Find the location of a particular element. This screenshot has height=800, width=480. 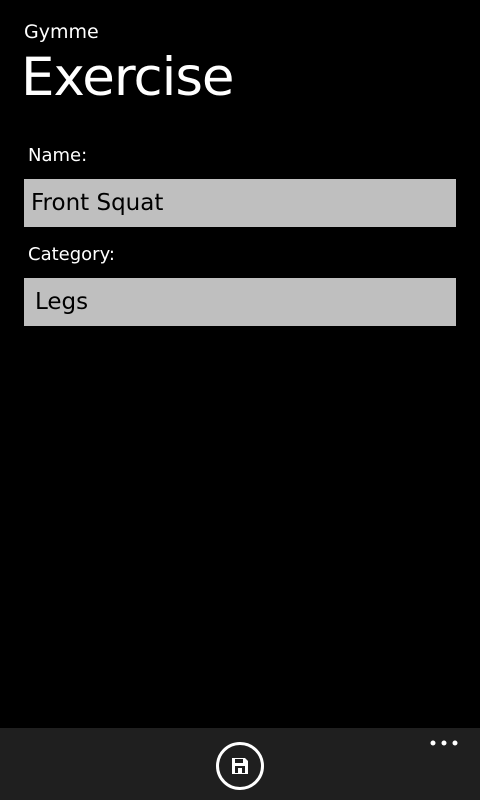

save-button is located at coordinates (240, 766).